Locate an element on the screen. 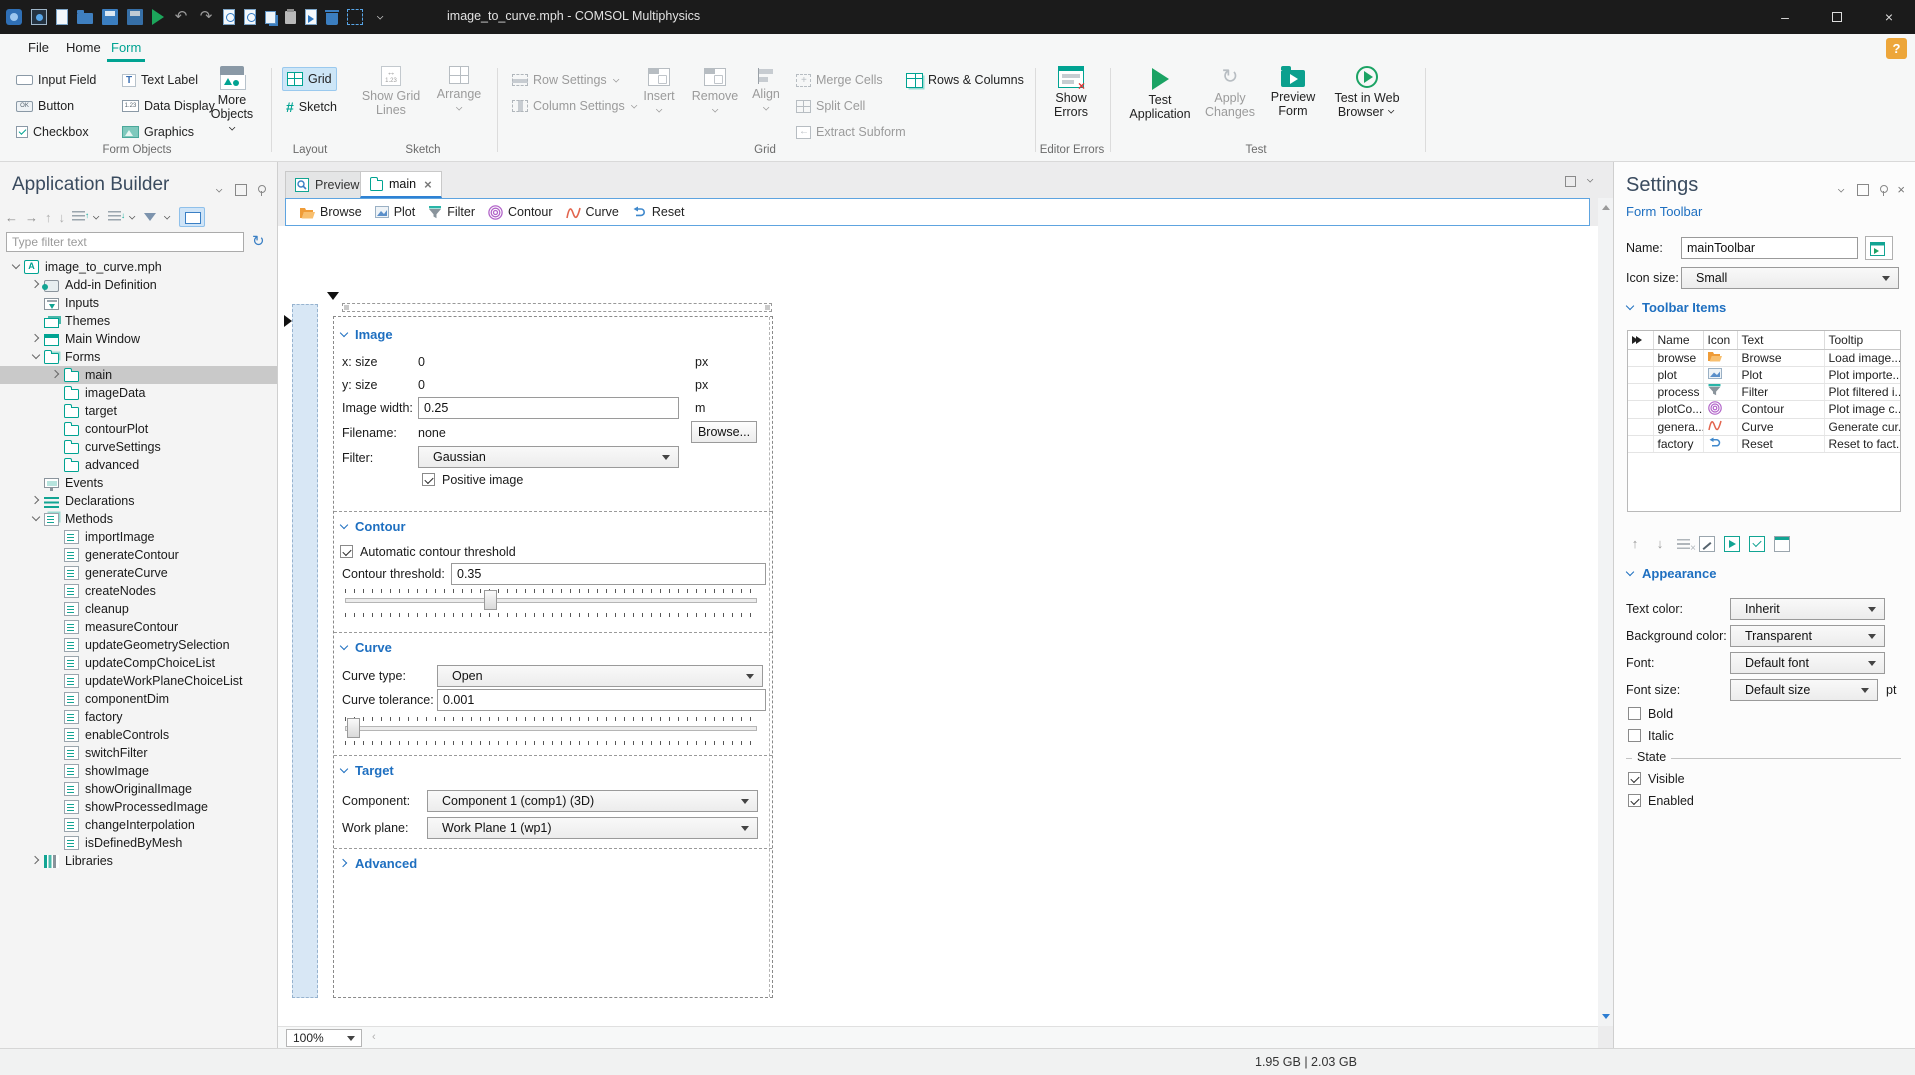 The width and height of the screenshot is (1915, 1075). arrange-button: Arrange is located at coordinates (459, 89).